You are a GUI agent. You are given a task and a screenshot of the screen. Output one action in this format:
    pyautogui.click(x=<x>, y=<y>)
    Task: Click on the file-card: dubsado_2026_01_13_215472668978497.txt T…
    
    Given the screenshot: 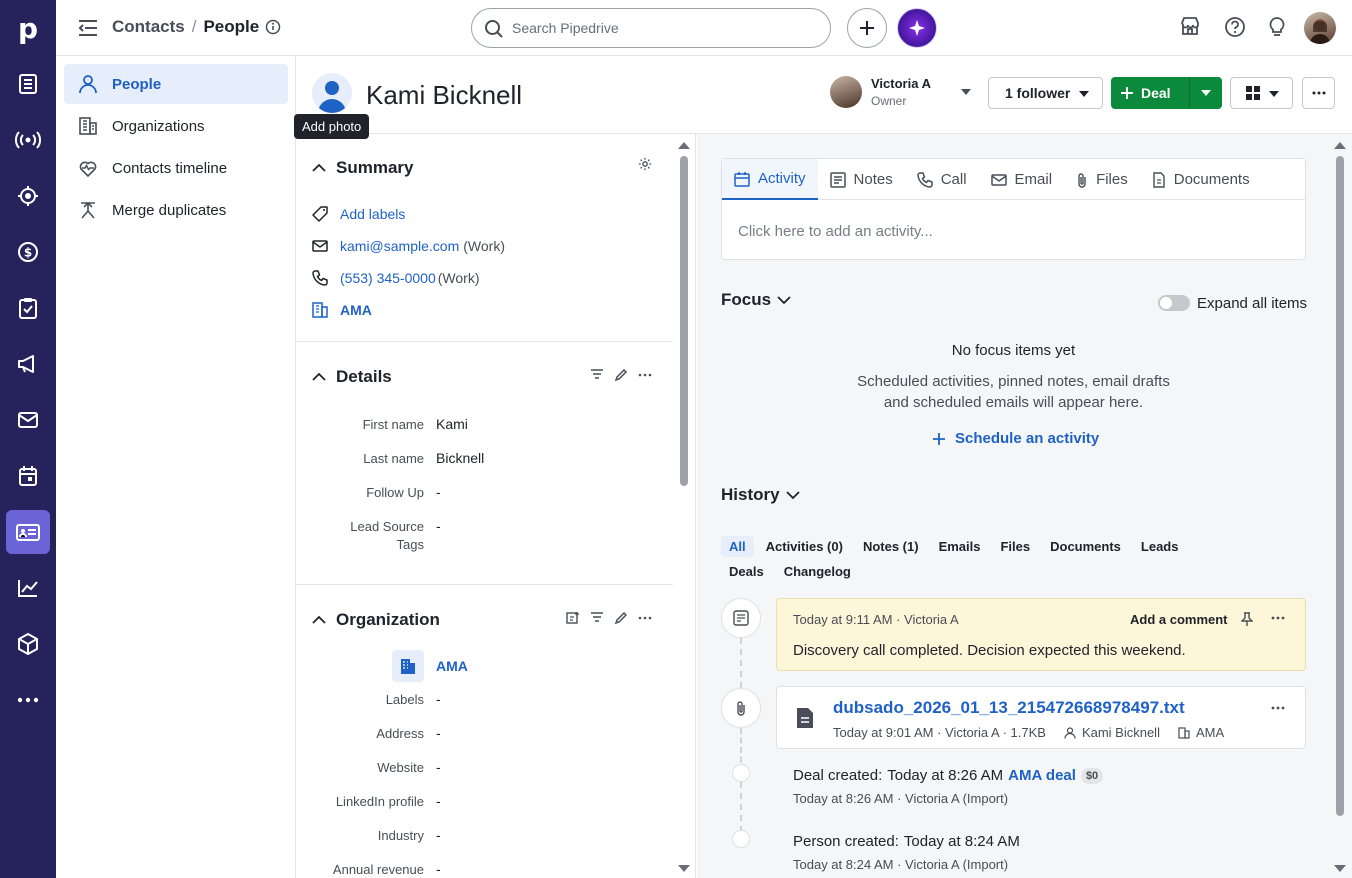 What is the action you would take?
    pyautogui.click(x=1041, y=717)
    